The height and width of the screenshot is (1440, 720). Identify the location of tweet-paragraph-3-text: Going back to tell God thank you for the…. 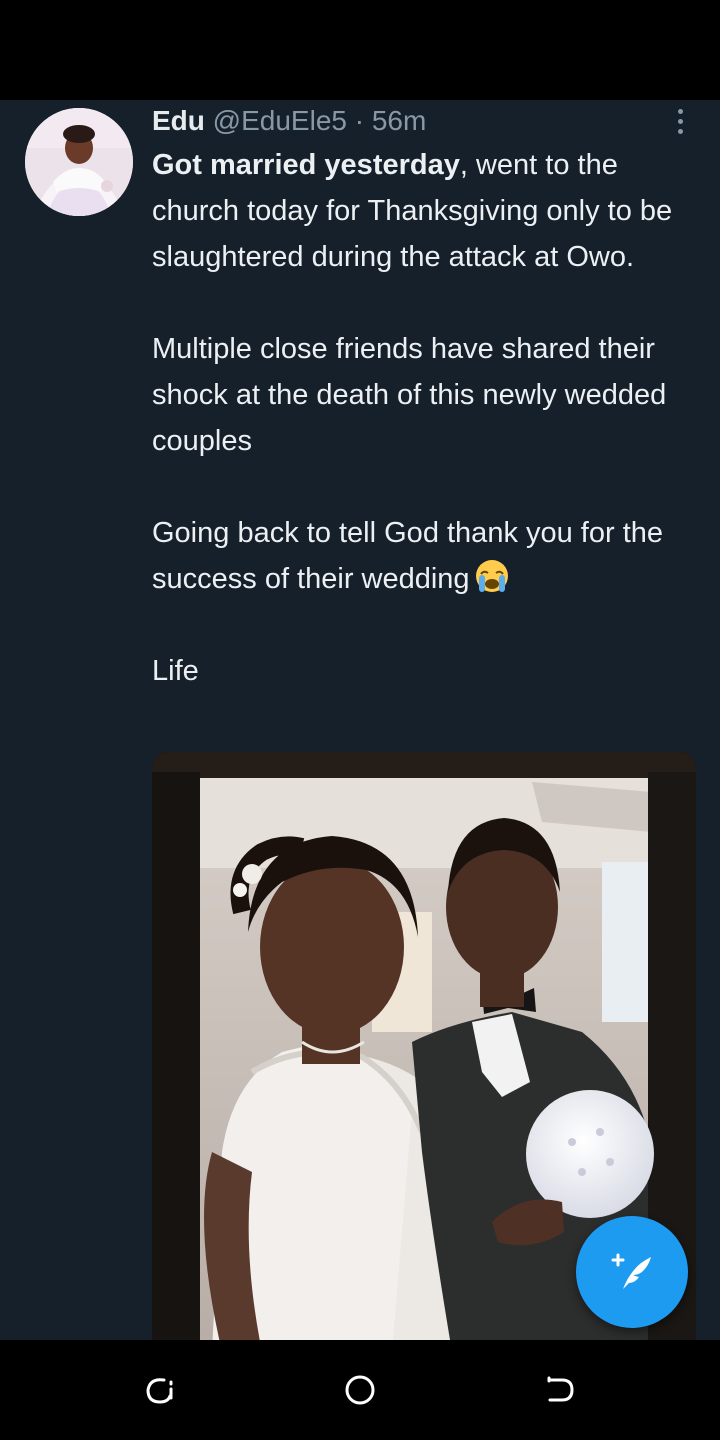
(408, 556).